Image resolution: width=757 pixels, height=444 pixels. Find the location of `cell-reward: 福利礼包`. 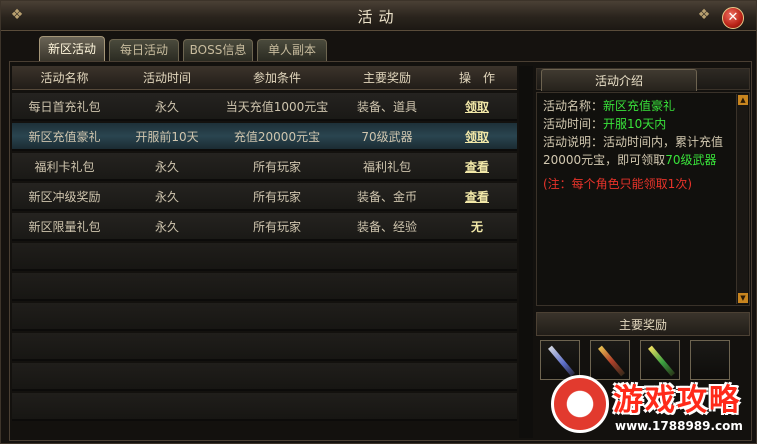

cell-reward: 福利礼包 is located at coordinates (386, 167).